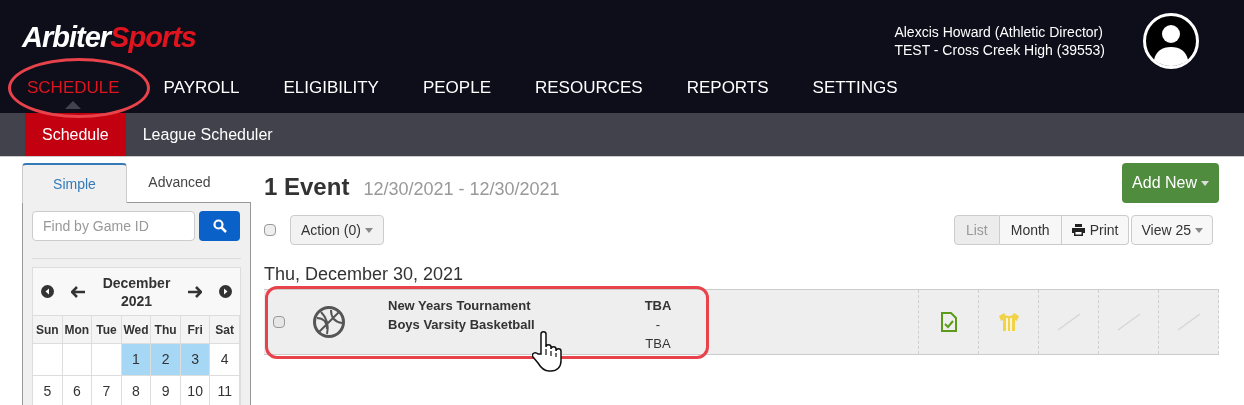 The image size is (1244, 405). Describe the element at coordinates (195, 390) in the screenshot. I see `calendar-day: 10` at that location.